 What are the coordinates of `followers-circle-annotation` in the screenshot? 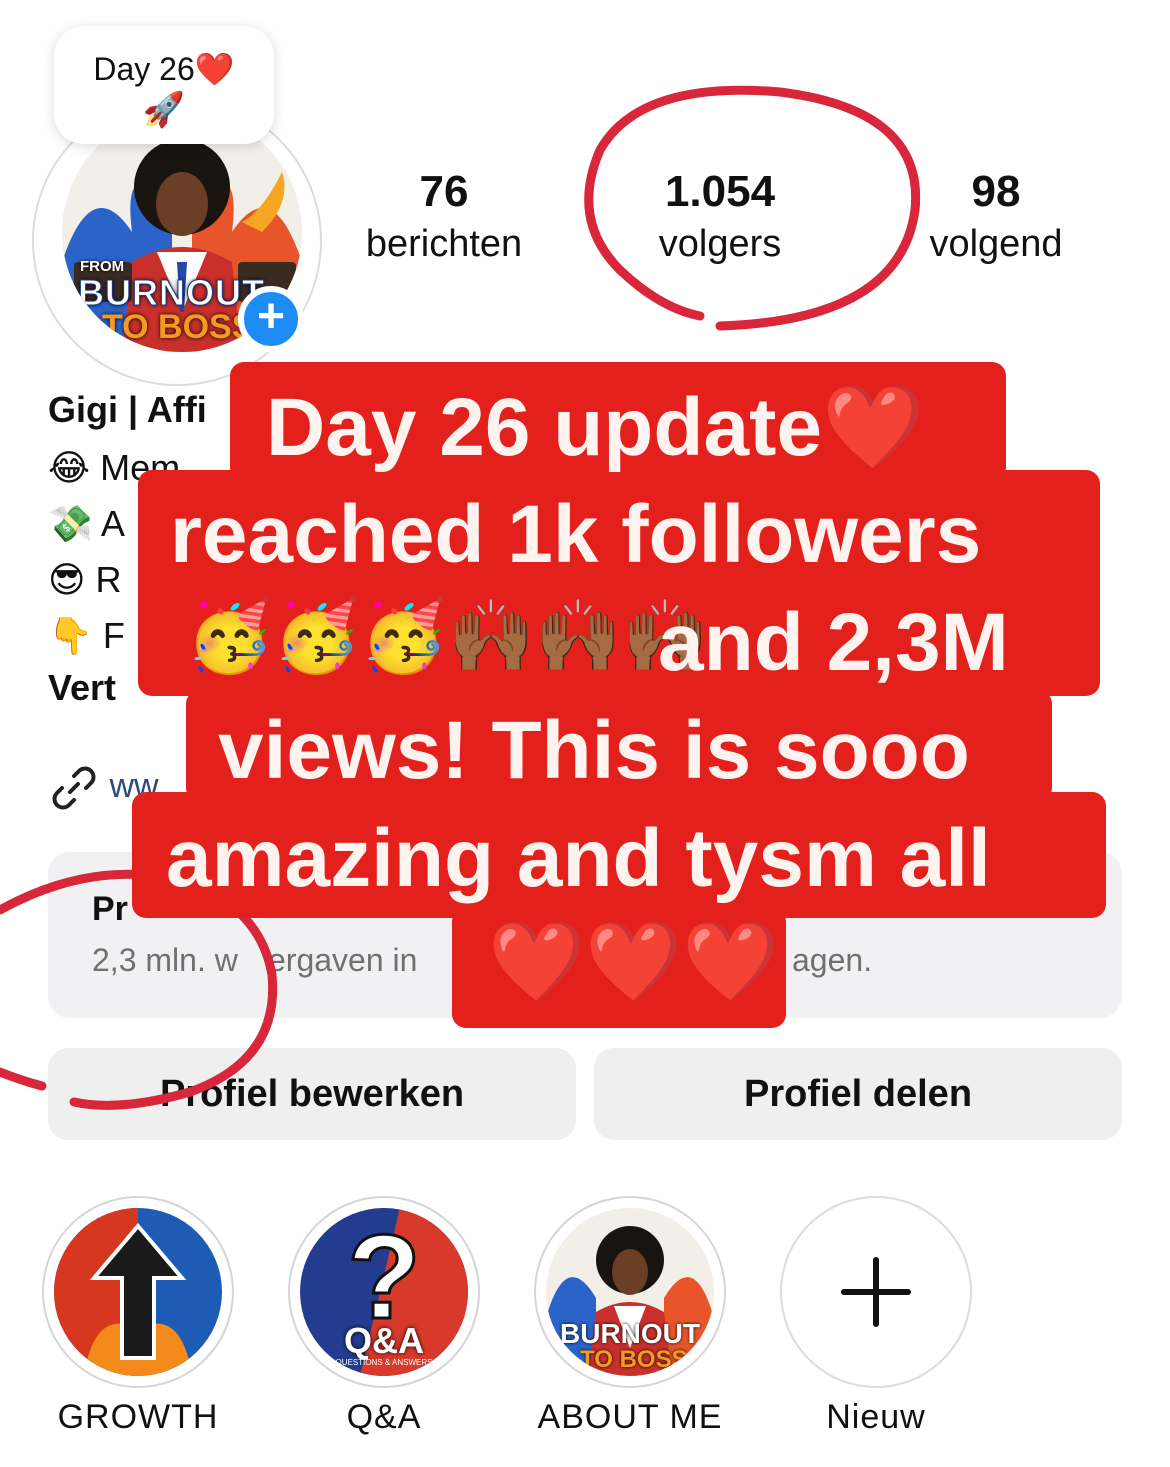 It's located at (752, 208).